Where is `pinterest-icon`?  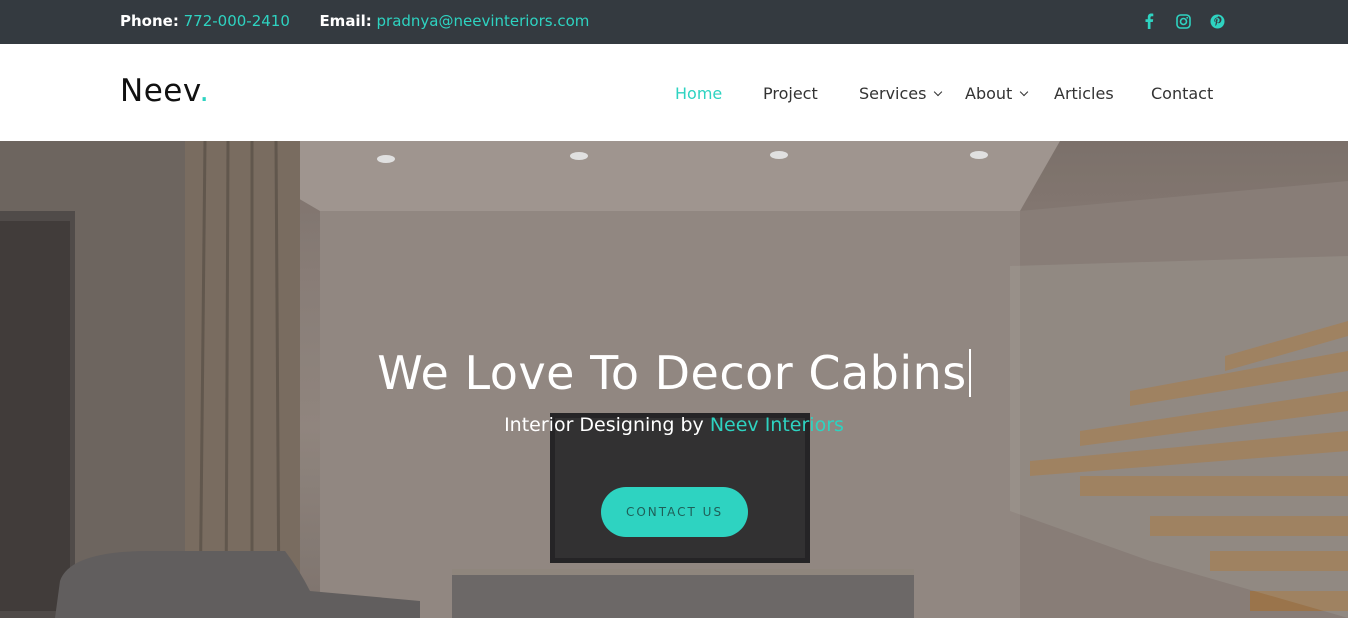
pinterest-icon is located at coordinates (1217, 21).